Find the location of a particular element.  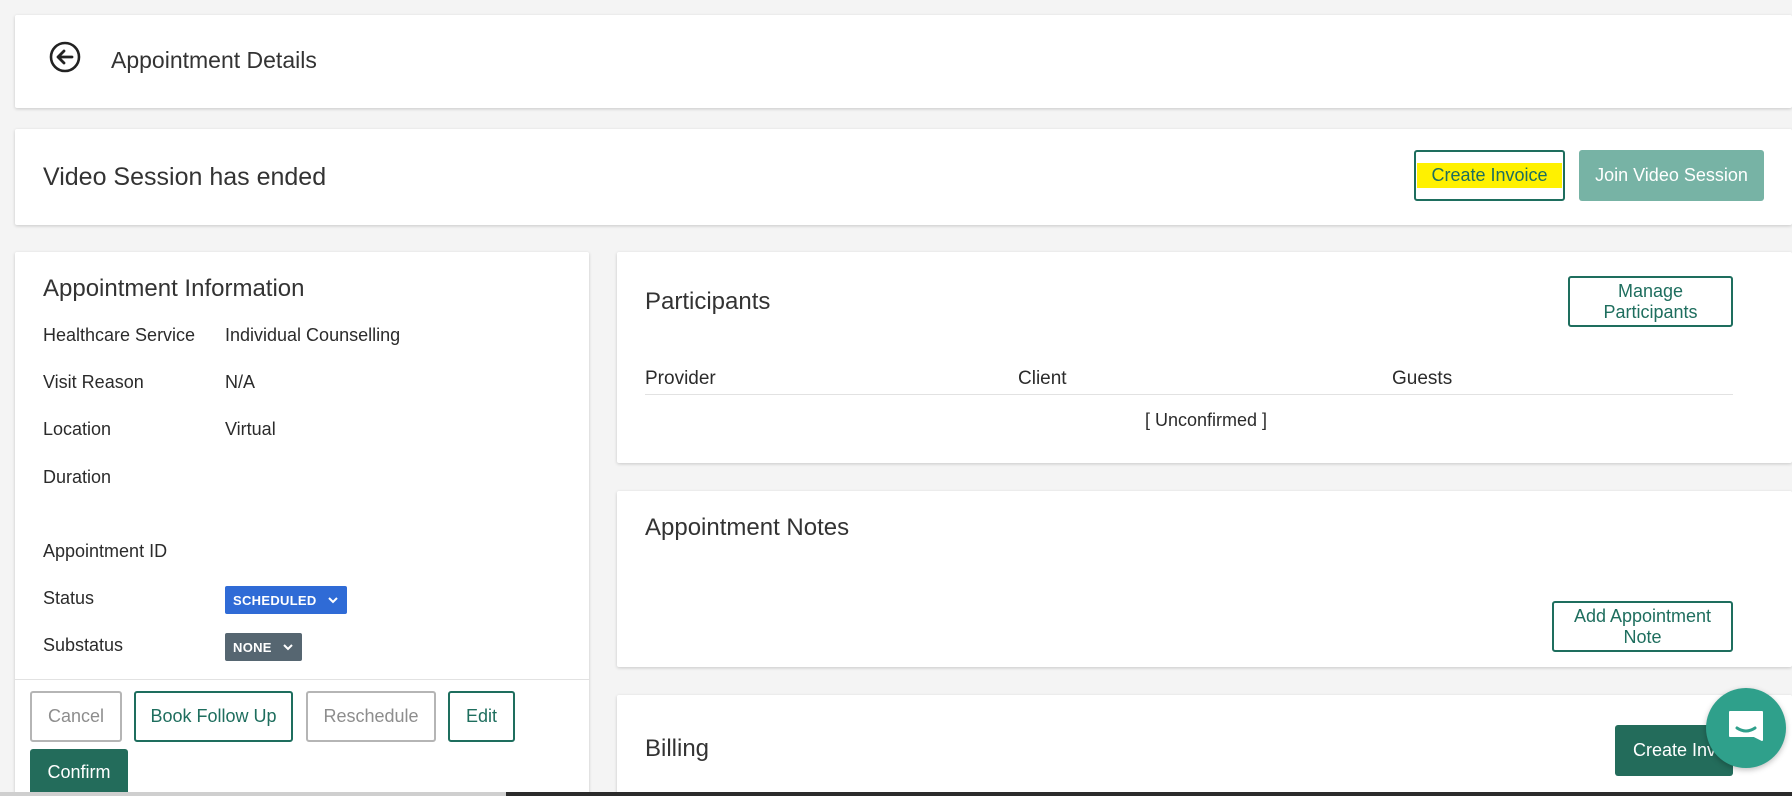

edit-button: Edit is located at coordinates (481, 716).